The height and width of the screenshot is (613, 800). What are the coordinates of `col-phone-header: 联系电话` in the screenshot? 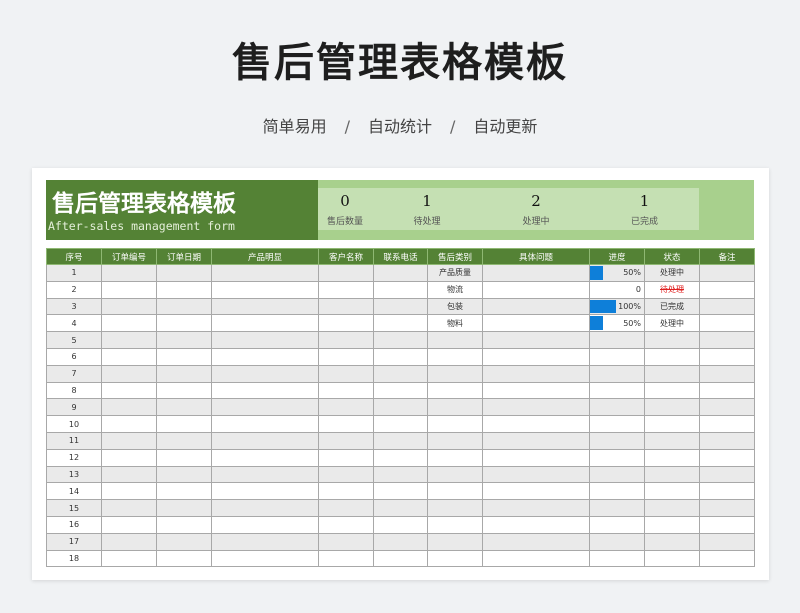 It's located at (400, 256).